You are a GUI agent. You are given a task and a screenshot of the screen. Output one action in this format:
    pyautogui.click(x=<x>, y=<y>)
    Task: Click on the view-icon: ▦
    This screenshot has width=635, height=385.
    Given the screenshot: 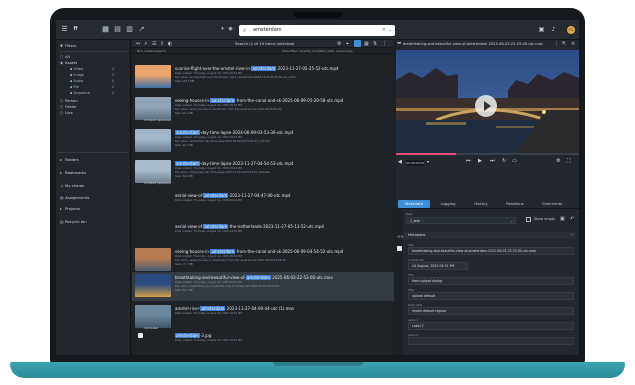 What is the action you would take?
    pyautogui.click(x=366, y=44)
    